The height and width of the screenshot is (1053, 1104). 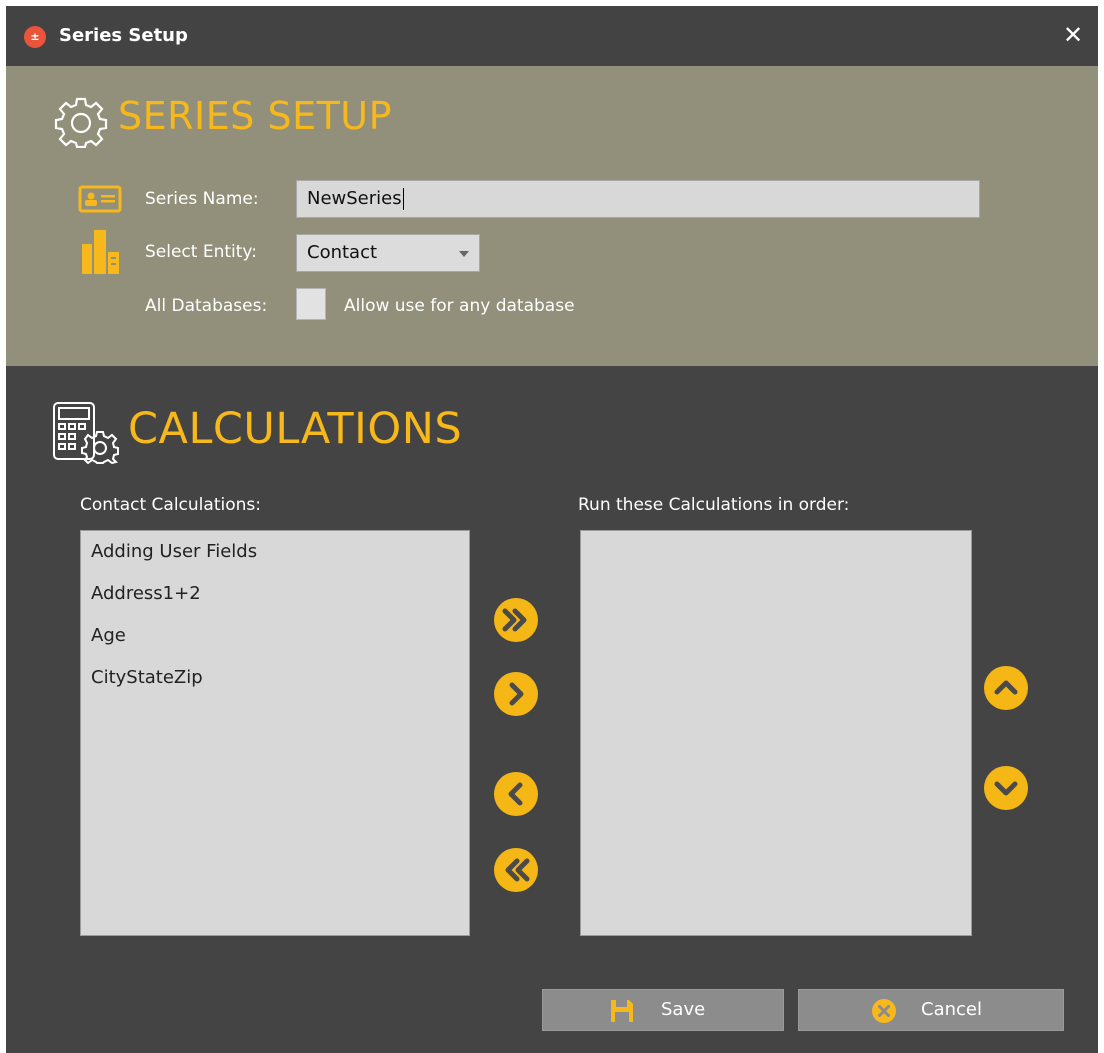 What do you see at coordinates (342, 252) in the screenshot?
I see `entity-select-value: Contact` at bounding box center [342, 252].